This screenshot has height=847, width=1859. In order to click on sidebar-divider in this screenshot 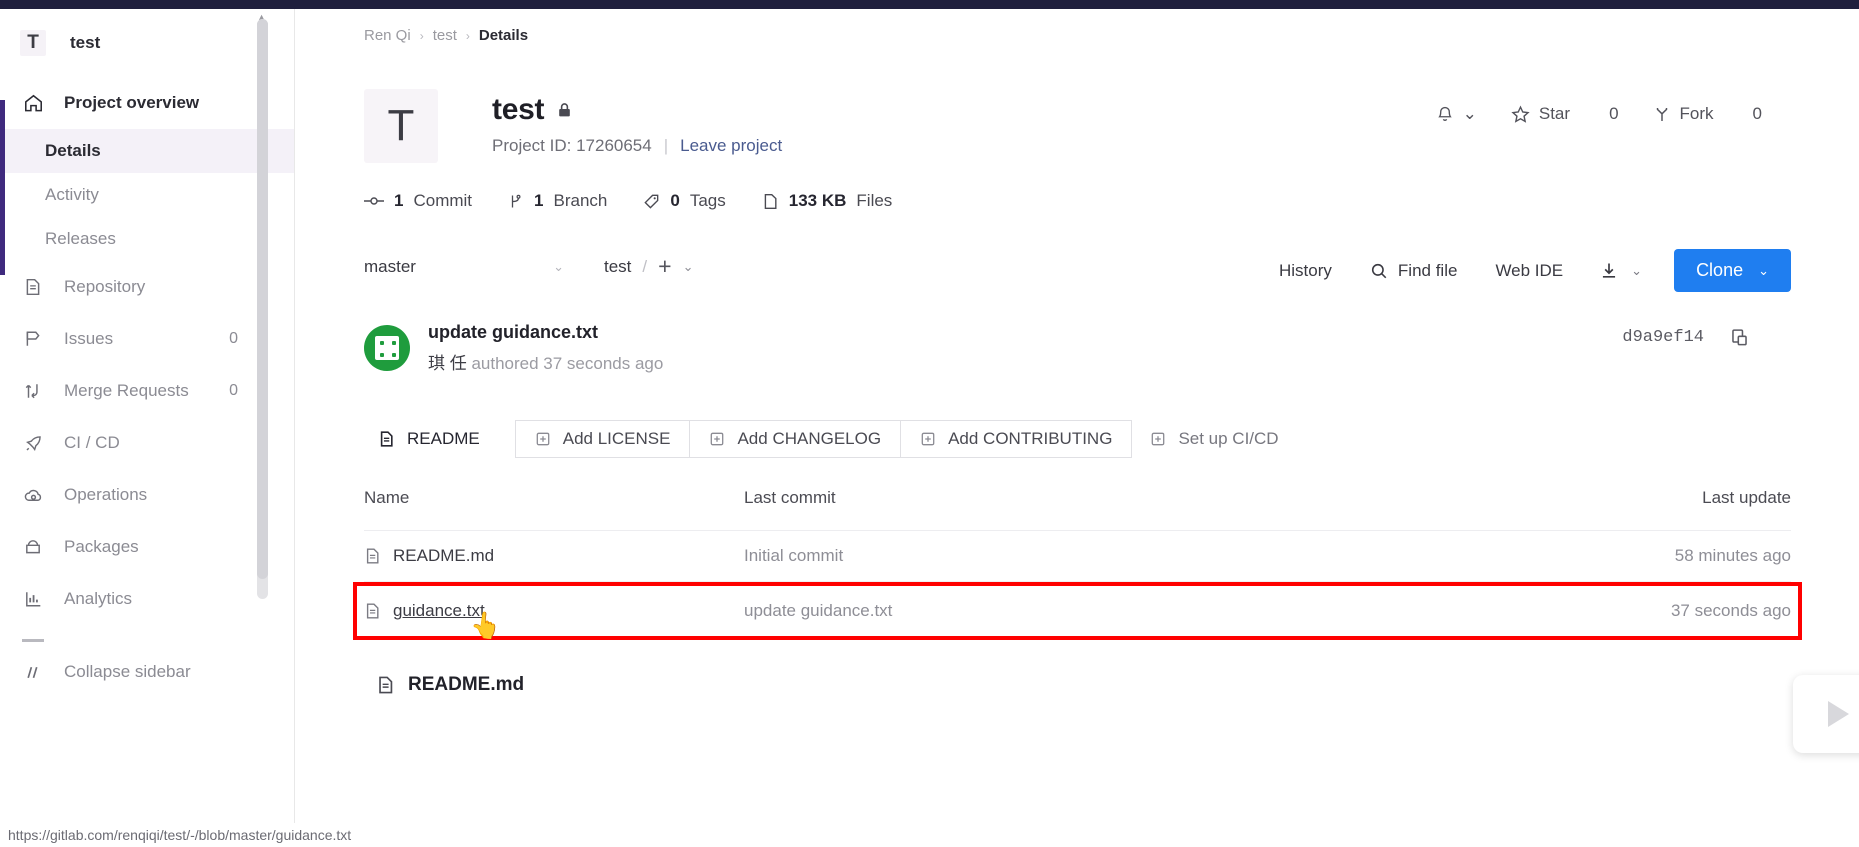, I will do `click(33, 640)`.